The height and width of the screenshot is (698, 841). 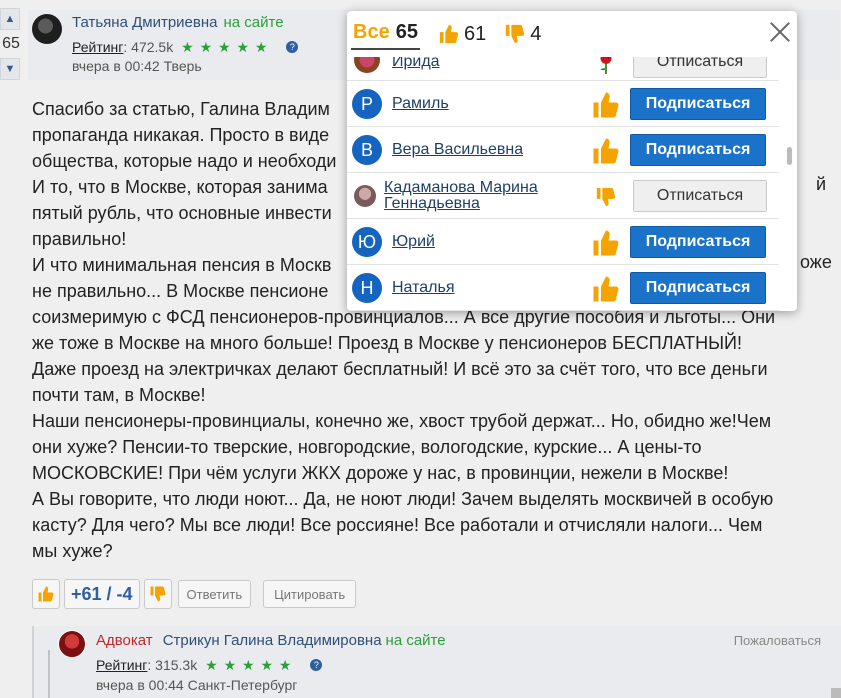 I want to click on comment-author: Татьяна Дмитриевна на сайте, so click(x=178, y=22).